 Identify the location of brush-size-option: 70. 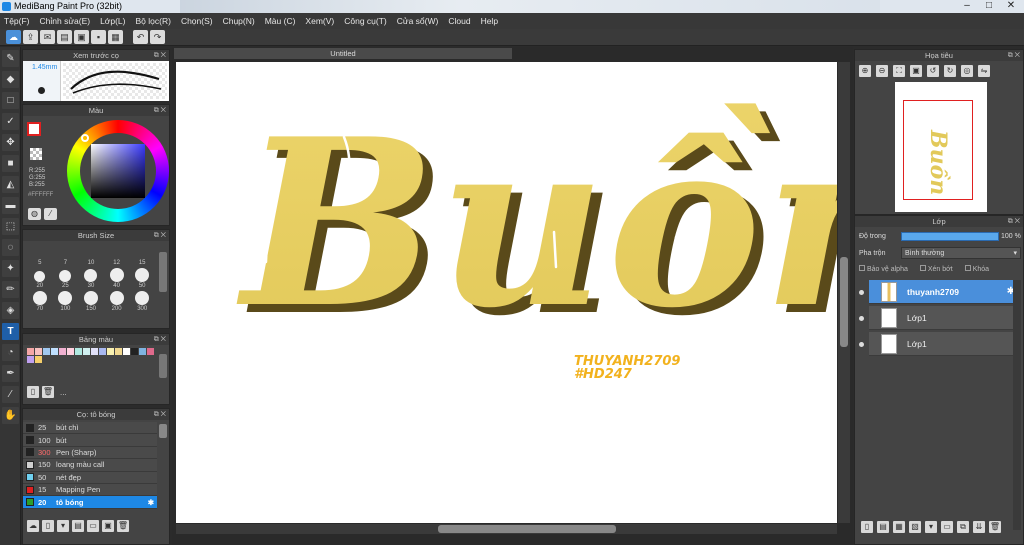
(40, 301).